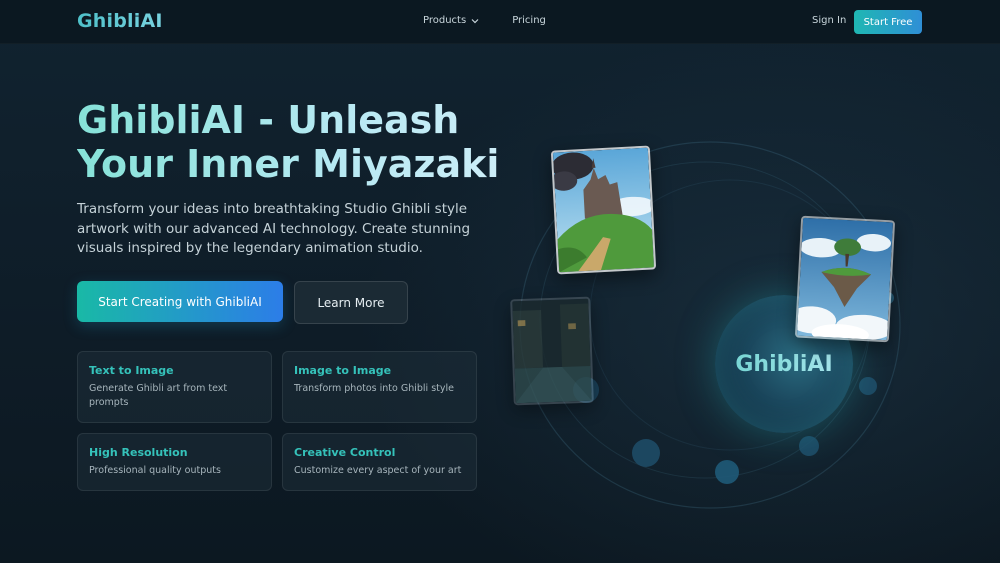 This screenshot has height=563, width=1000. What do you see at coordinates (131, 370) in the screenshot?
I see `feature-title: Text to Image` at bounding box center [131, 370].